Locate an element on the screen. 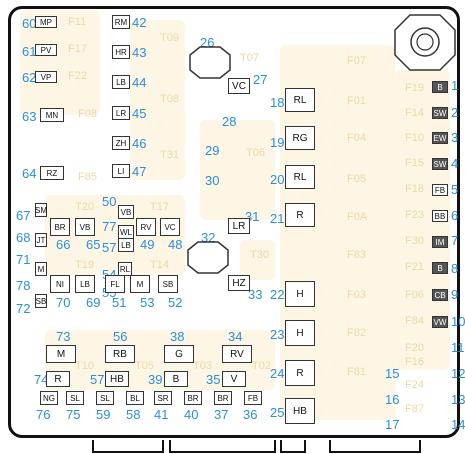 This screenshot has width=465, height=454. fuse-position-number: 48 is located at coordinates (175, 244).